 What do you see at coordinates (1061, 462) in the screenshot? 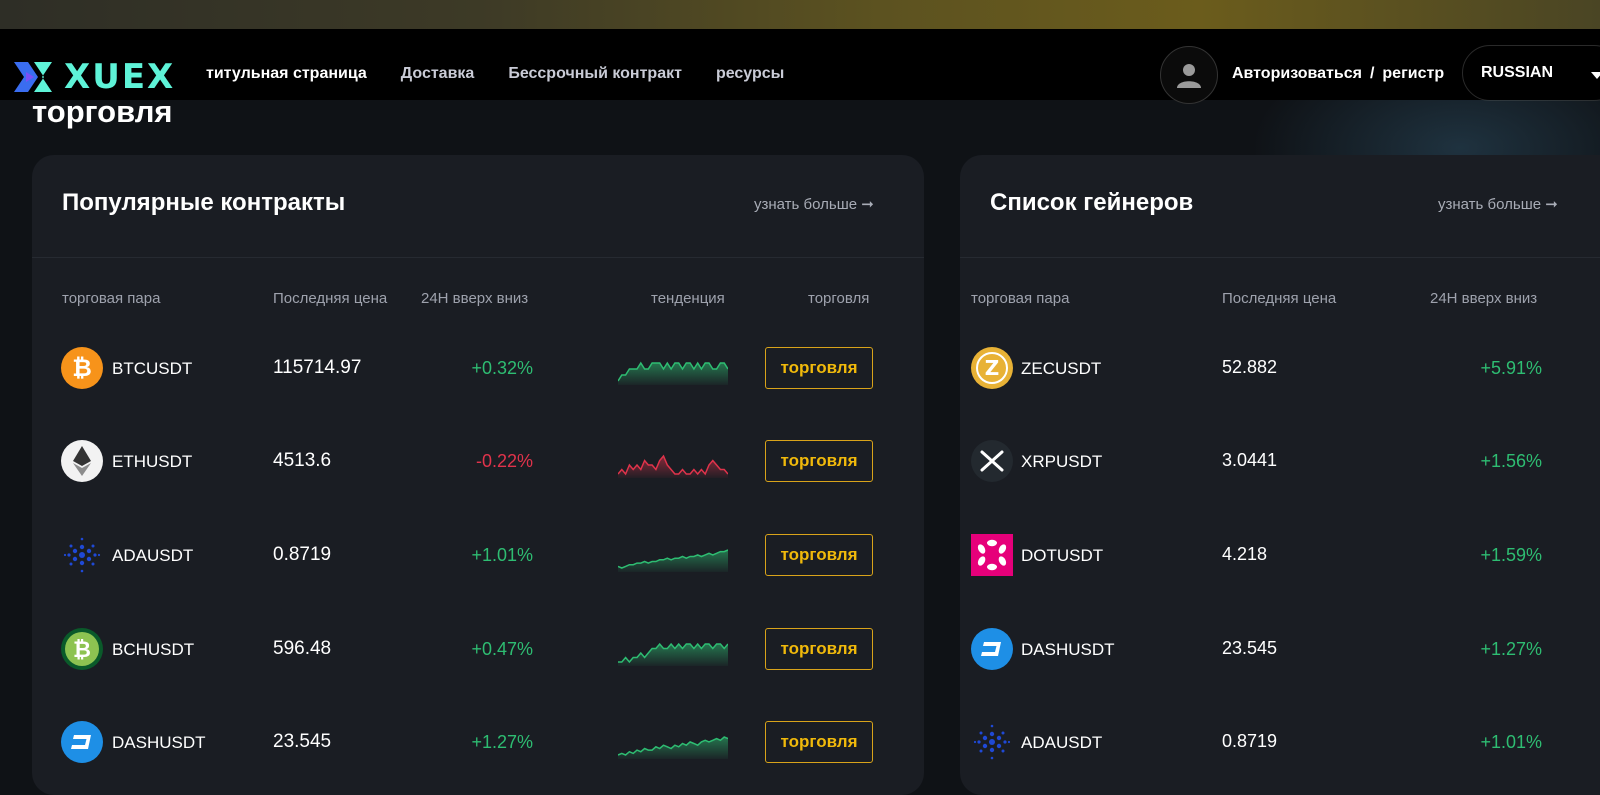
I see `pair-symbol: XRPUSDT` at bounding box center [1061, 462].